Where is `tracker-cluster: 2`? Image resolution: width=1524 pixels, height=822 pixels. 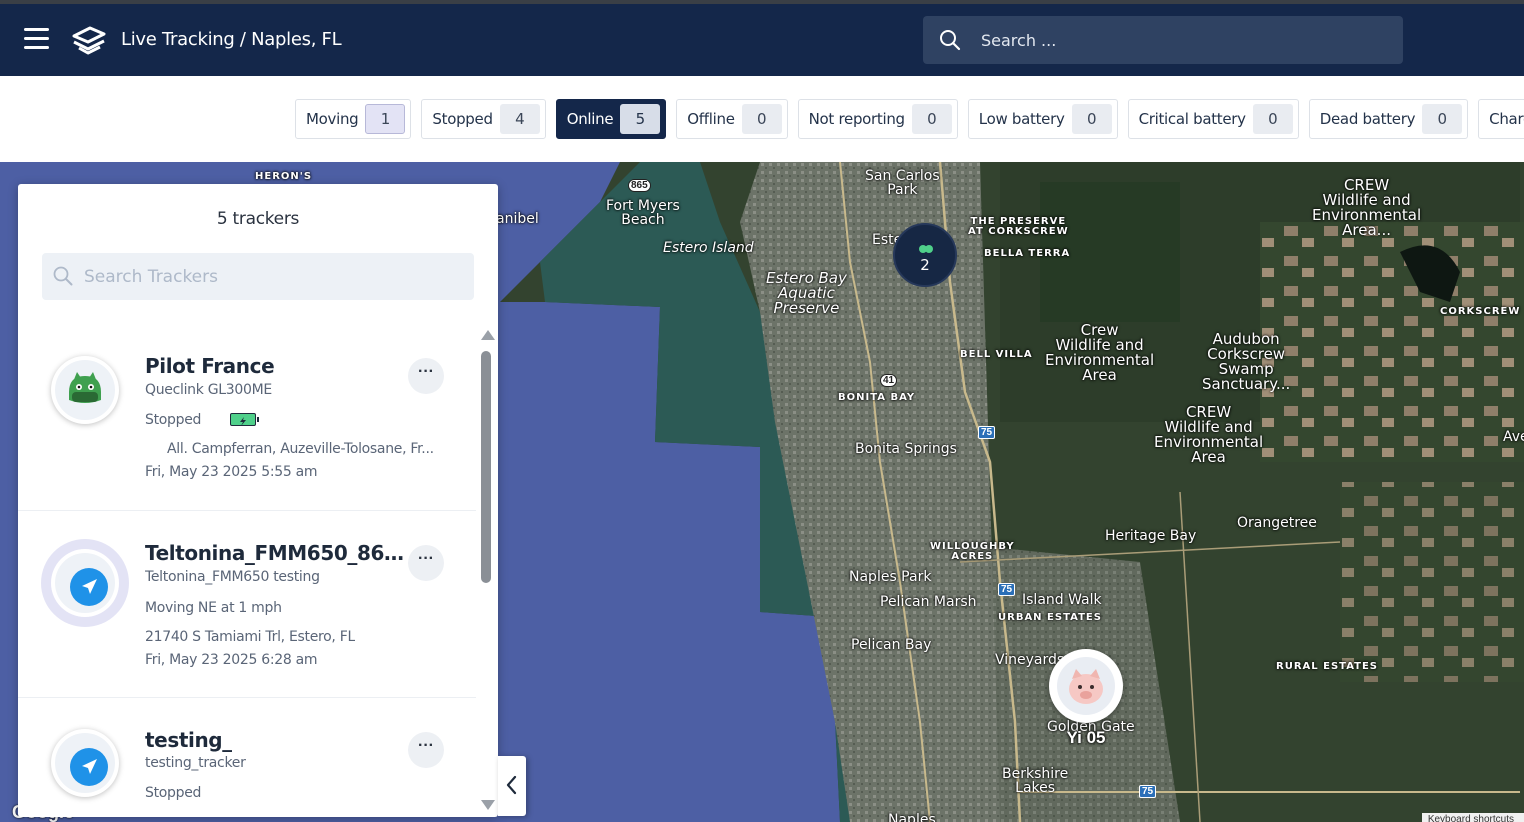 tracker-cluster: 2 is located at coordinates (925, 255).